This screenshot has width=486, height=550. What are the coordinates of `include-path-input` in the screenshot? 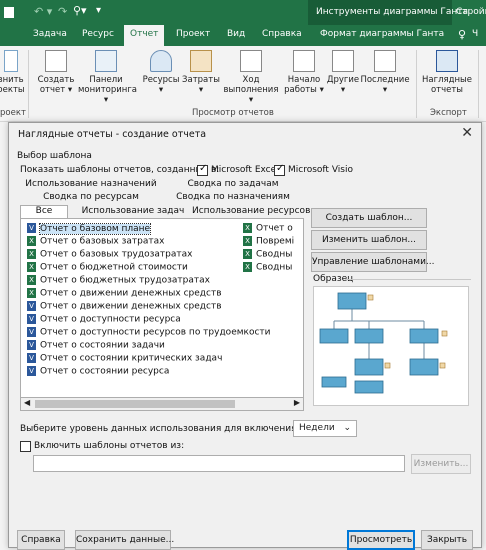 It's located at (219, 463).